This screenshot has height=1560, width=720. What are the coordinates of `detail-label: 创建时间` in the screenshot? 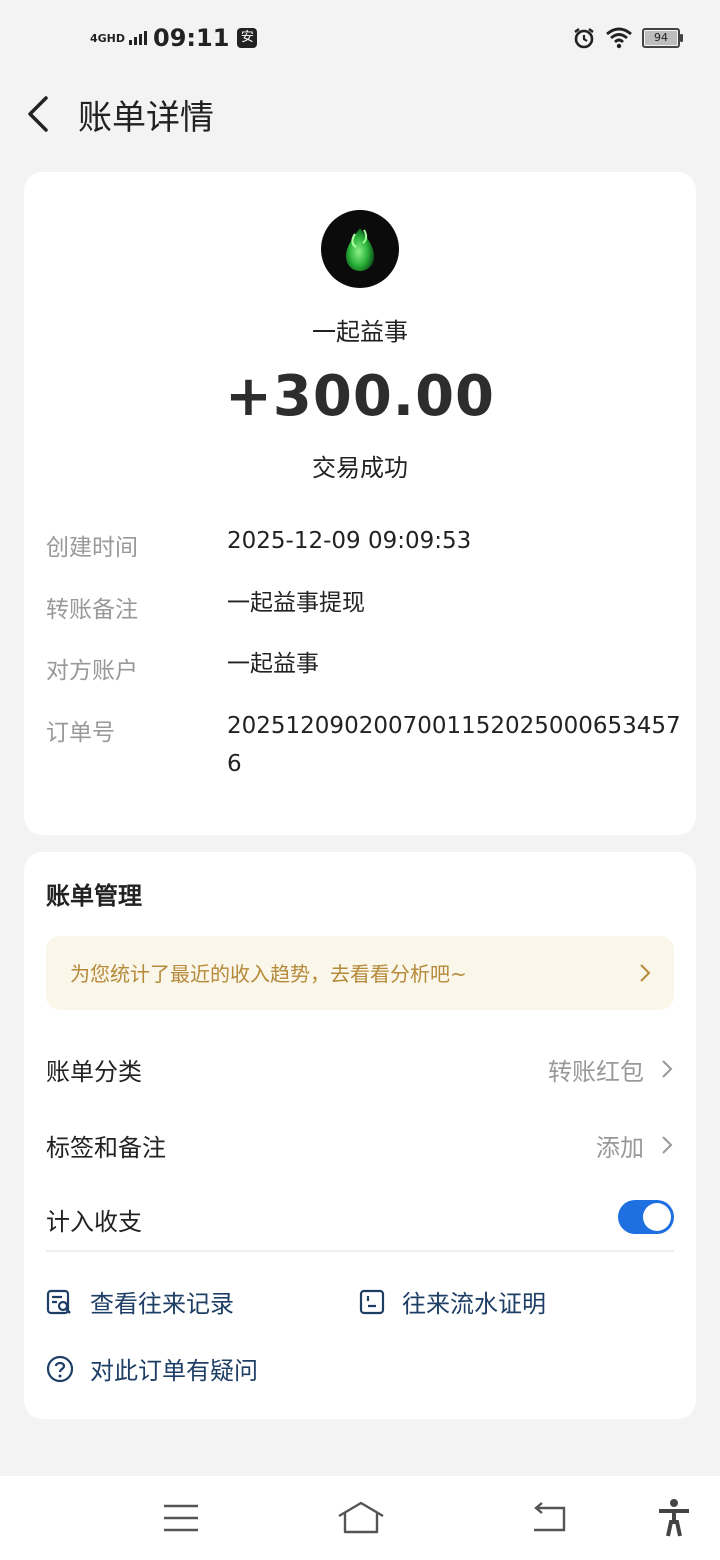 It's located at (92, 548).